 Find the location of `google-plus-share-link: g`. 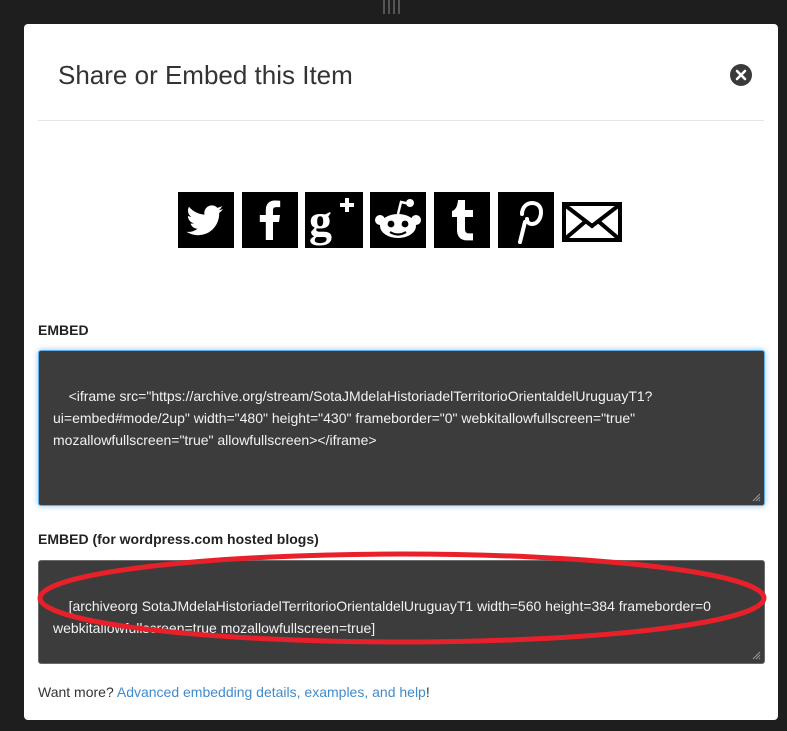

google-plus-share-link: g is located at coordinates (334, 220).